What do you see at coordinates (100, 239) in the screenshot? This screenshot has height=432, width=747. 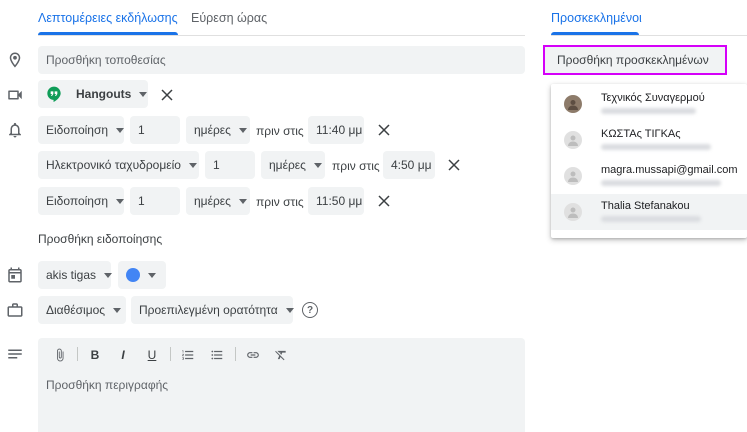 I see `add-notification-button: Προσθήκη ειδοποίησης` at bounding box center [100, 239].